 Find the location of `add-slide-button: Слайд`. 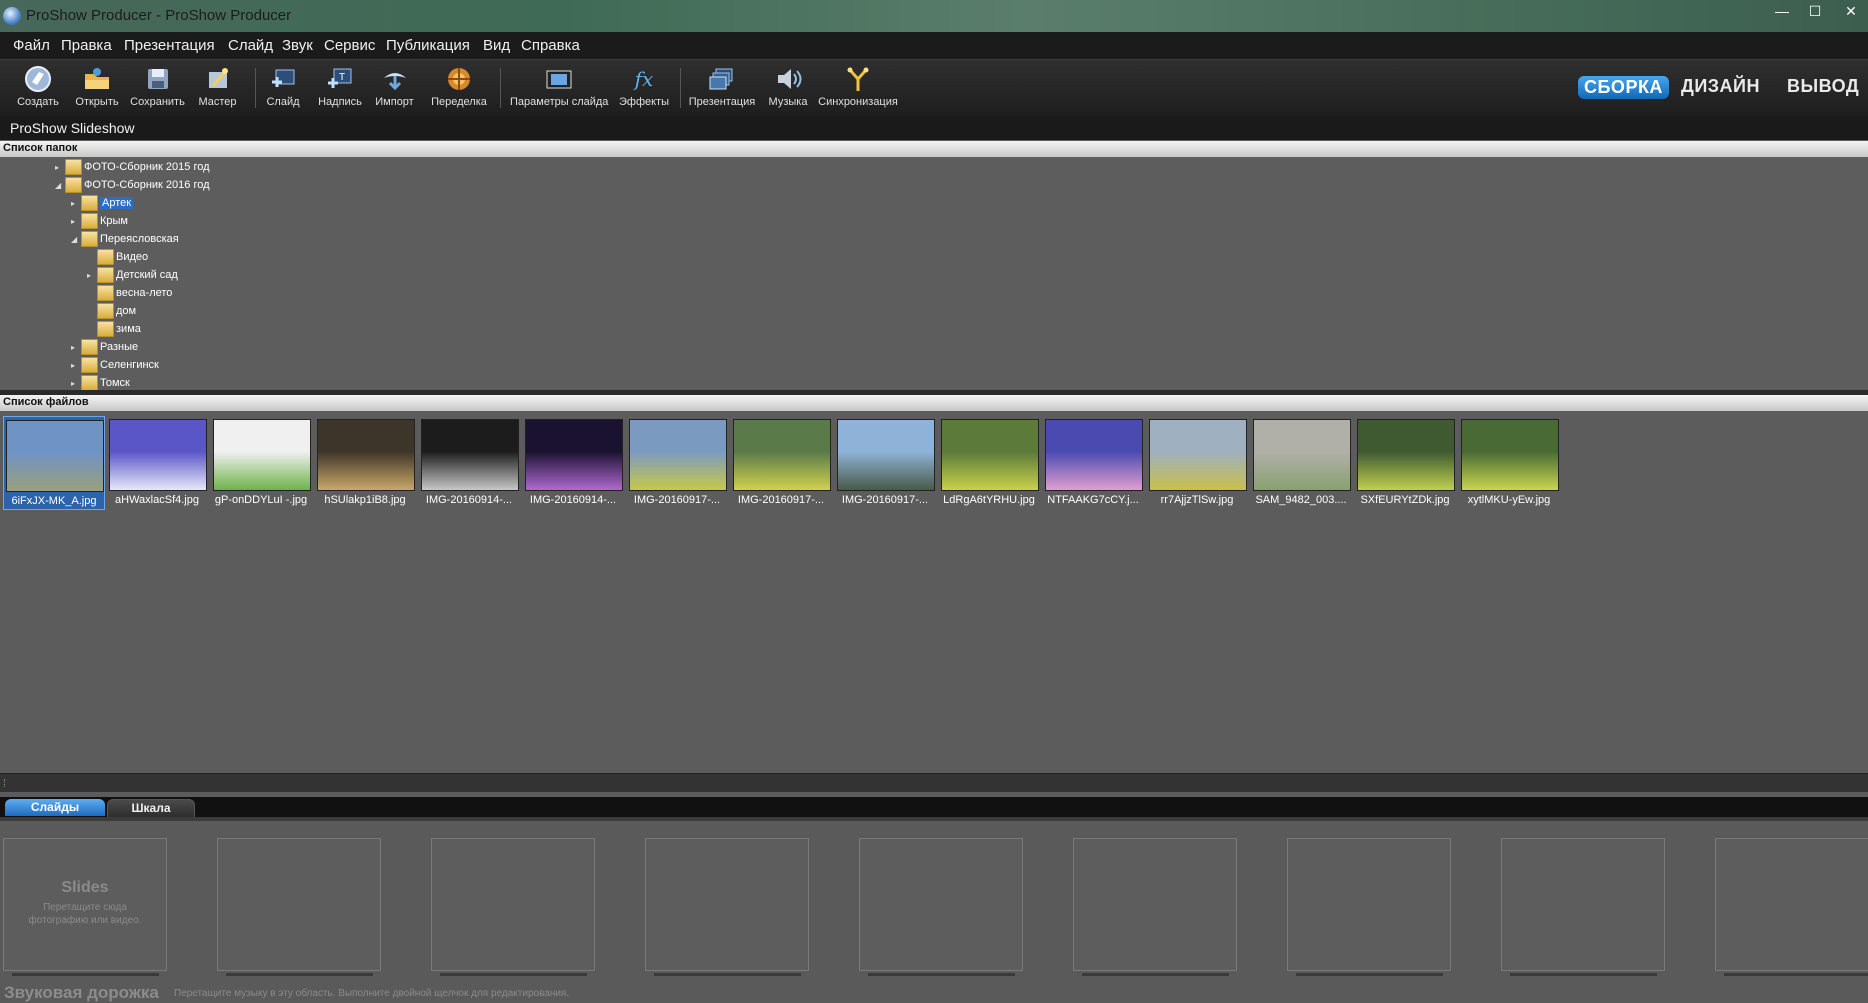

add-slide-button: Слайд is located at coordinates (283, 87).